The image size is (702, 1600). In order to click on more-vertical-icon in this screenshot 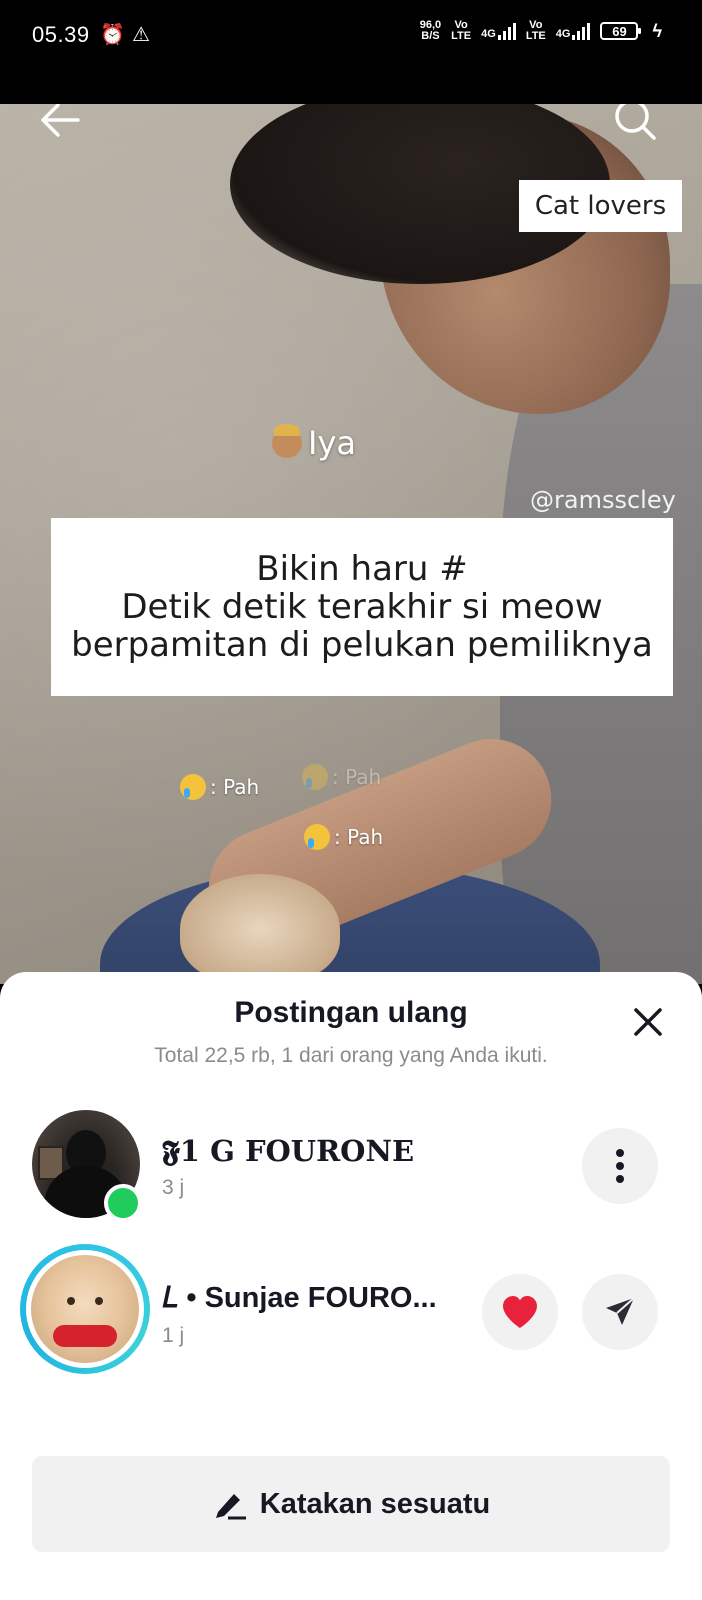, I will do `click(620, 1166)`.